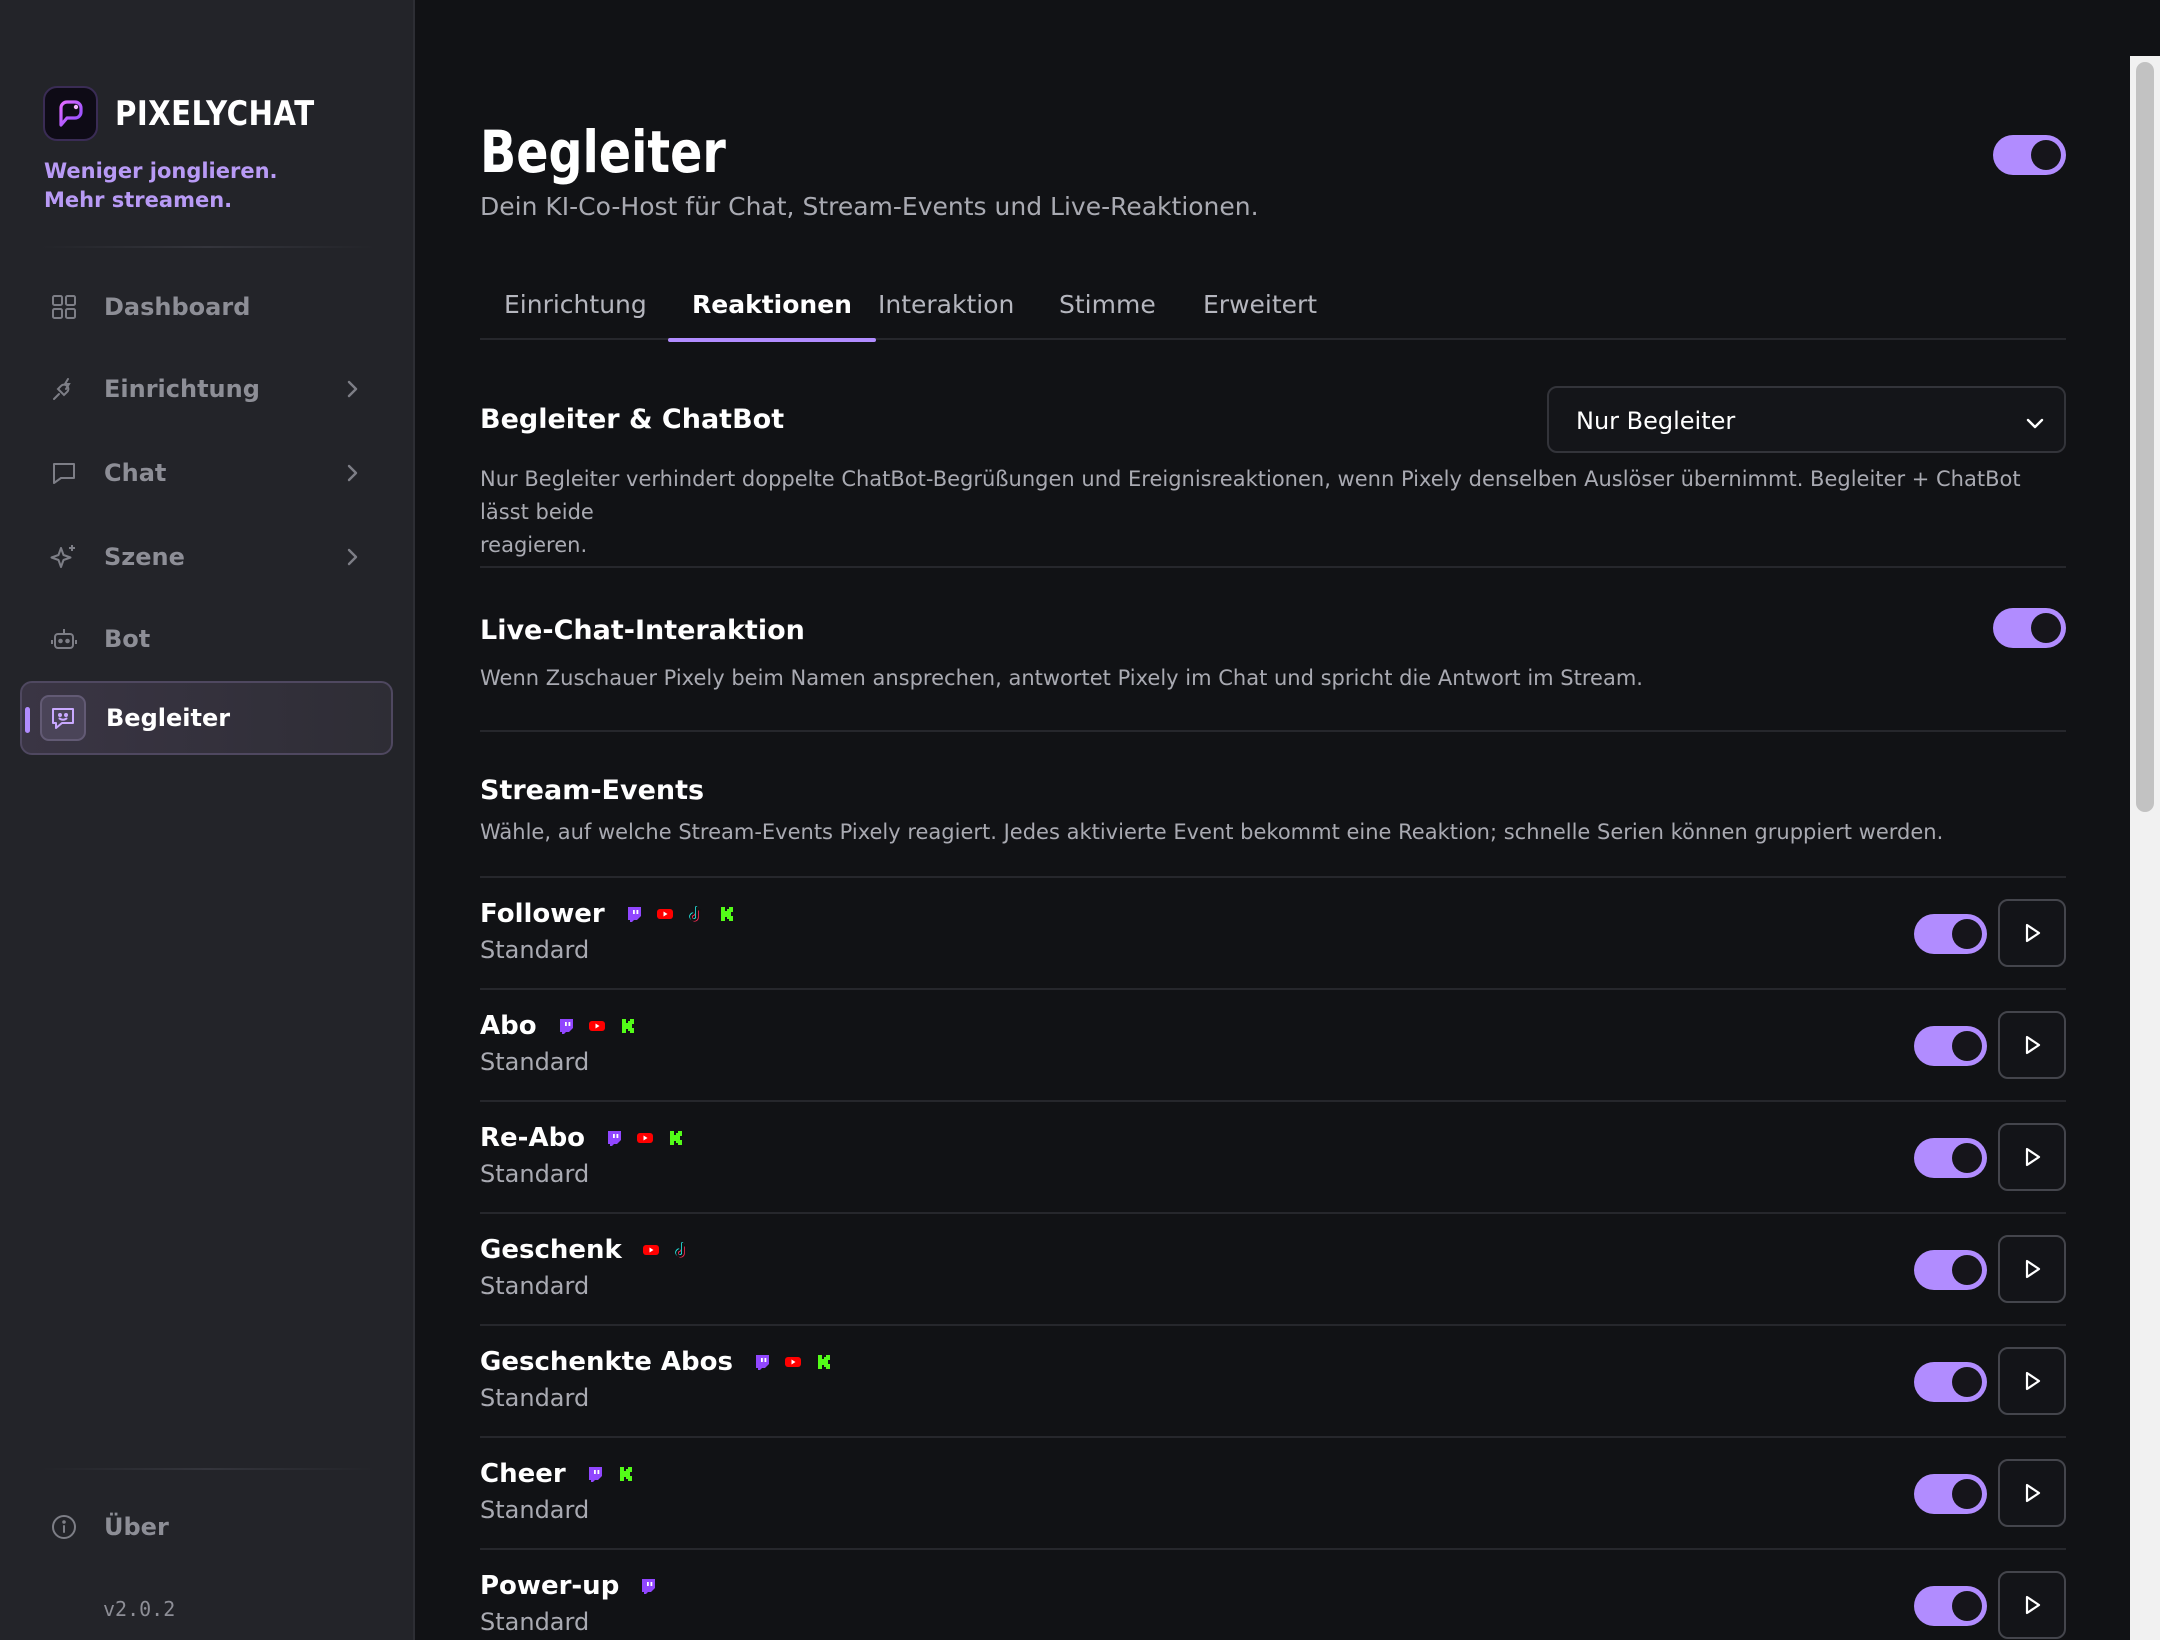 The height and width of the screenshot is (1640, 2160). What do you see at coordinates (772, 306) in the screenshot?
I see `tab-reaktionen: Reaktionen` at bounding box center [772, 306].